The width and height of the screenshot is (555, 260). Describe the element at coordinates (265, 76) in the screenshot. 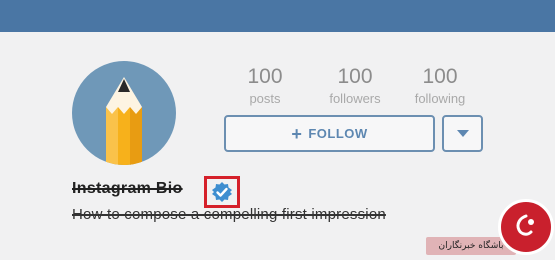

I see `posts-count: 100` at that location.